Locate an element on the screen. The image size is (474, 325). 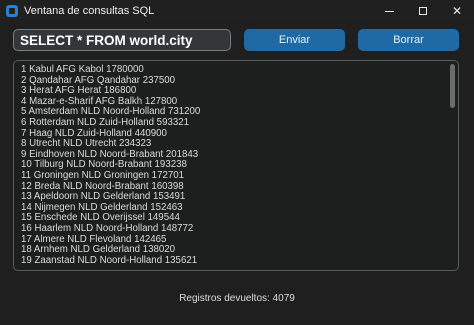
scrollbar-thumb is located at coordinates (452, 86).